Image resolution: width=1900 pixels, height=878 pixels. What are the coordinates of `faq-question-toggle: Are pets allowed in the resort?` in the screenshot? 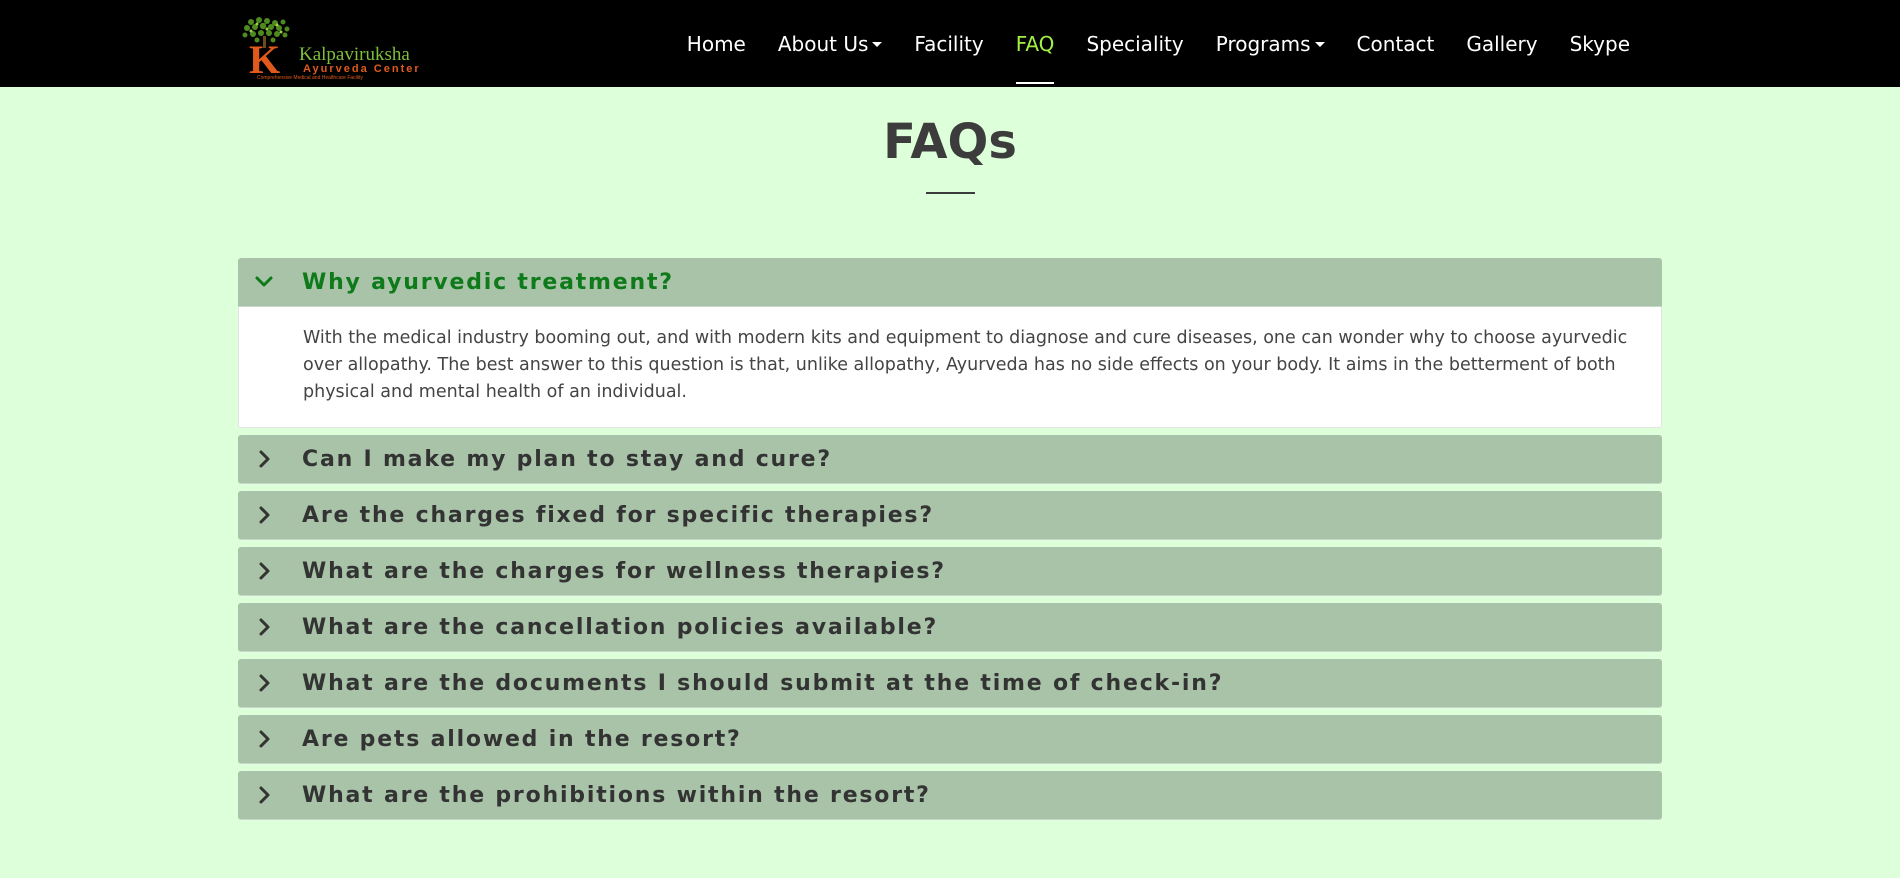 It's located at (950, 739).